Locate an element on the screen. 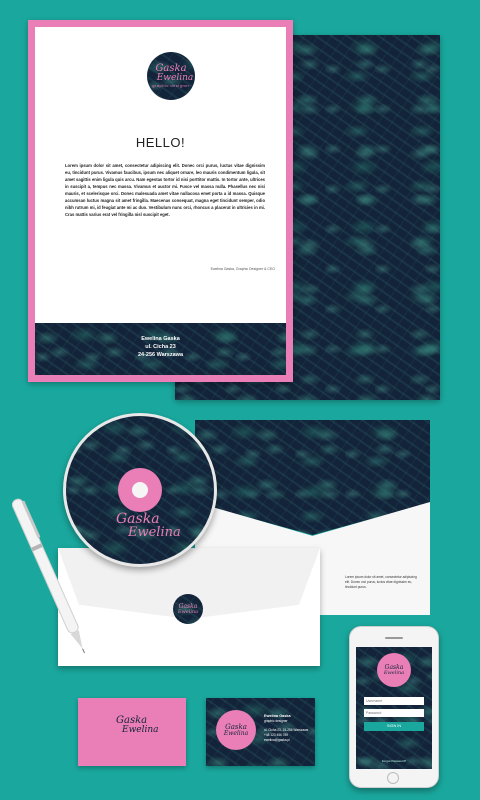  letterhead-logo-seal: Gaska Ewelina graphic designer is located at coordinates (171, 76).